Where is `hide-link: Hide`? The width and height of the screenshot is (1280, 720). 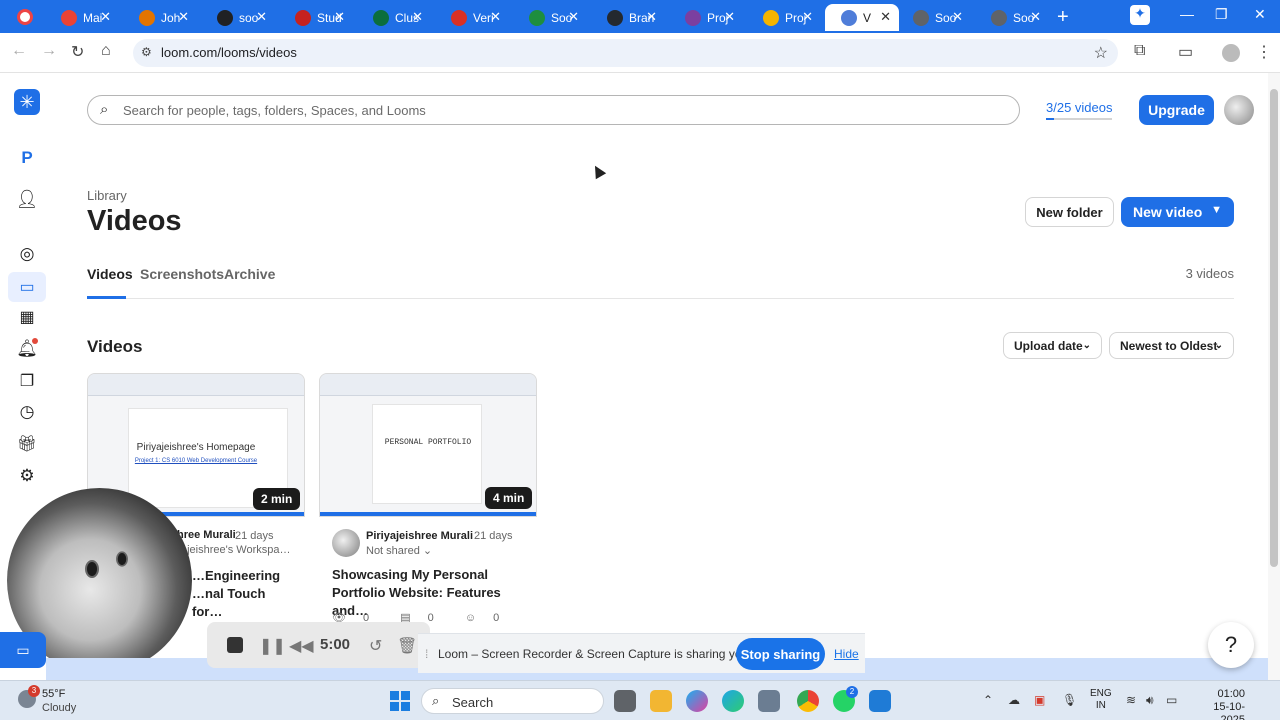
hide-link: Hide is located at coordinates (846, 654).